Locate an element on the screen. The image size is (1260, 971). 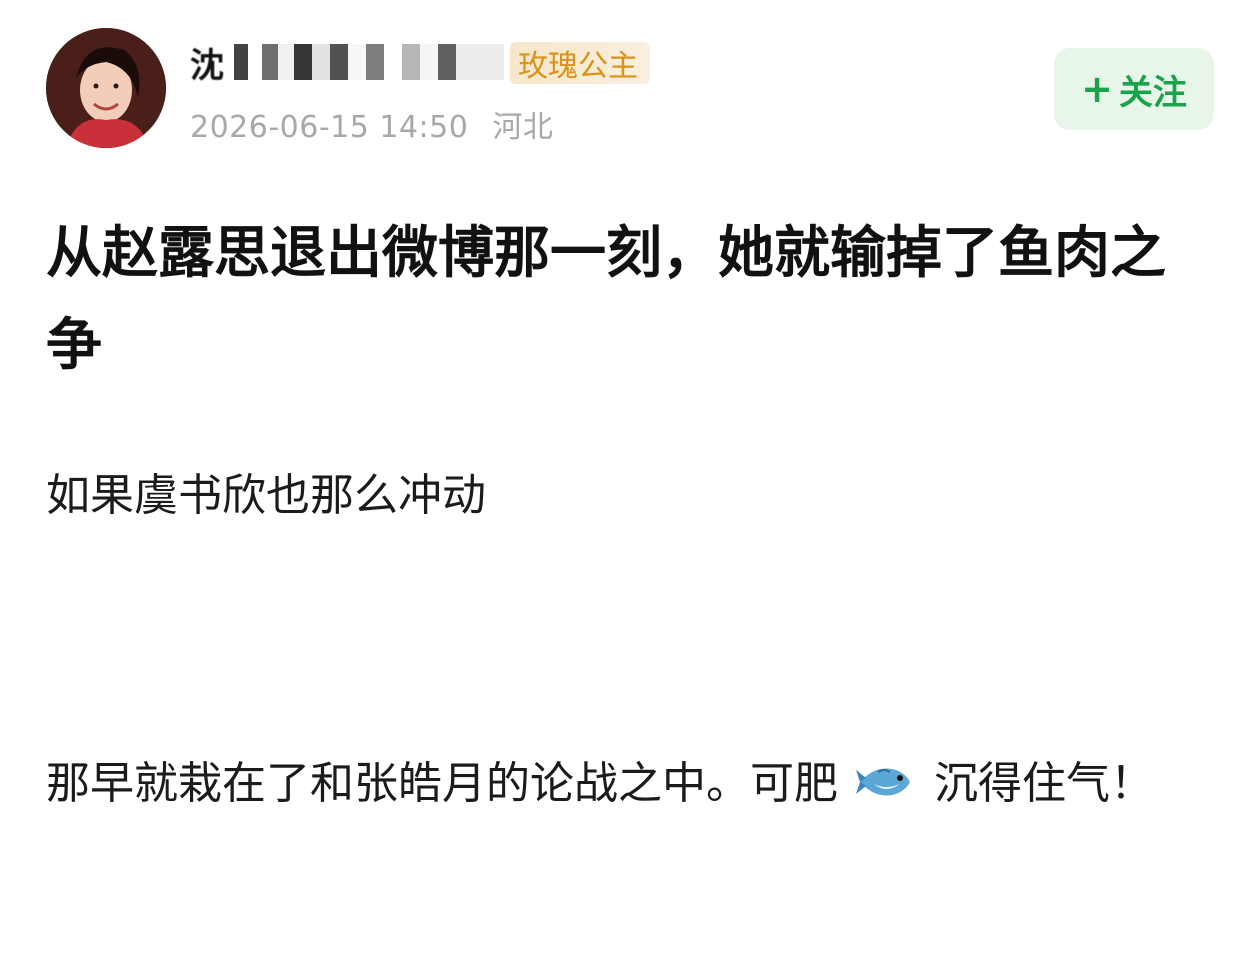
author-name: 沈 is located at coordinates (347, 63).